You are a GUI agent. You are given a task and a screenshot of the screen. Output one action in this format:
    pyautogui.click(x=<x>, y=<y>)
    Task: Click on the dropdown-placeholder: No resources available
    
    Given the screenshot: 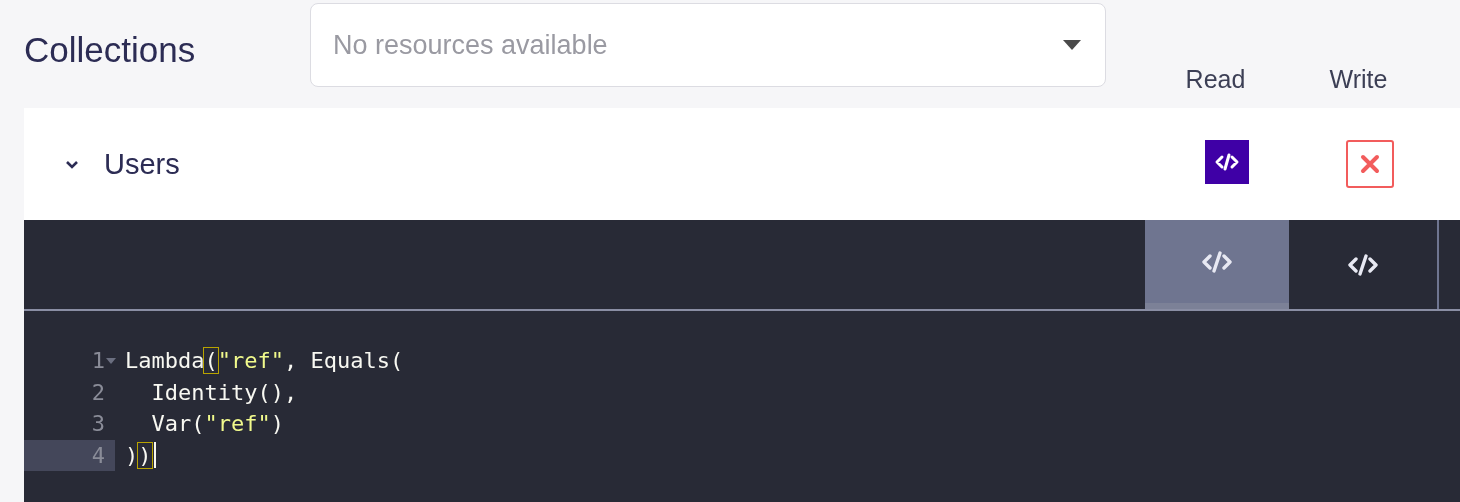 What is the action you would take?
    pyautogui.click(x=470, y=45)
    